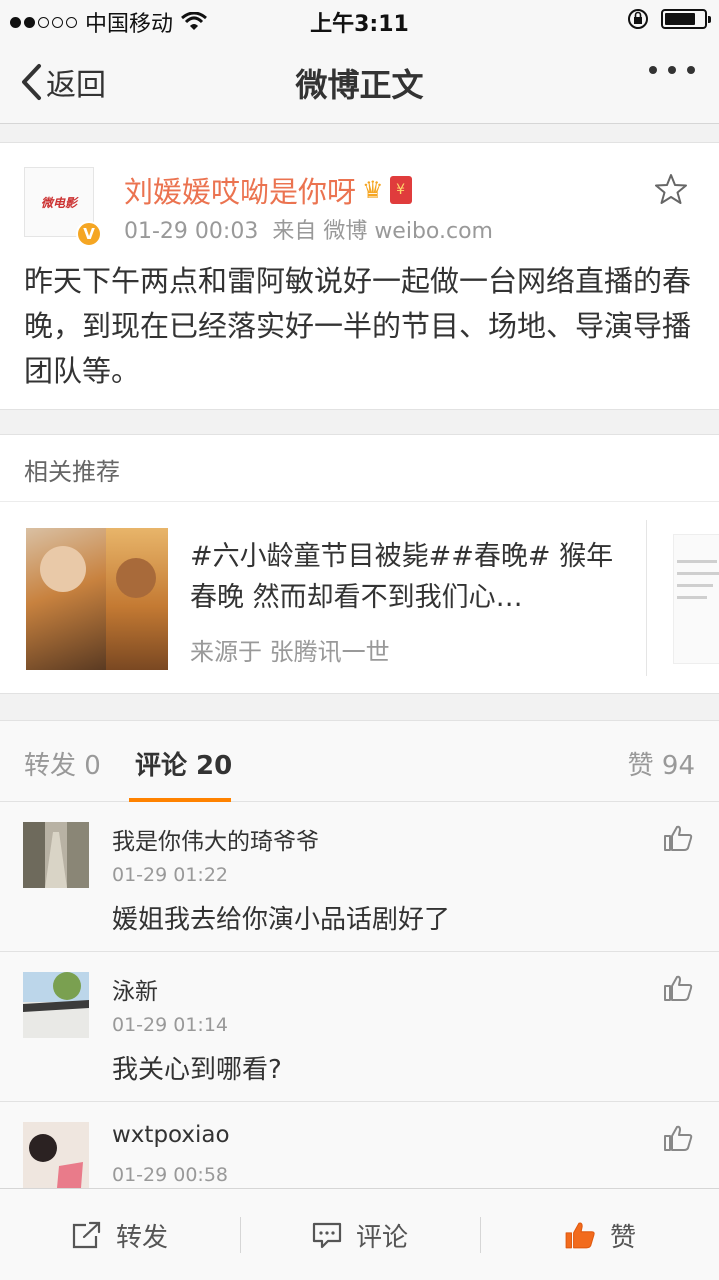 This screenshot has height=1280, width=719. Describe the element at coordinates (240, 192) in the screenshot. I see `author-name: 刘媛媛哎呦是你呀` at that location.